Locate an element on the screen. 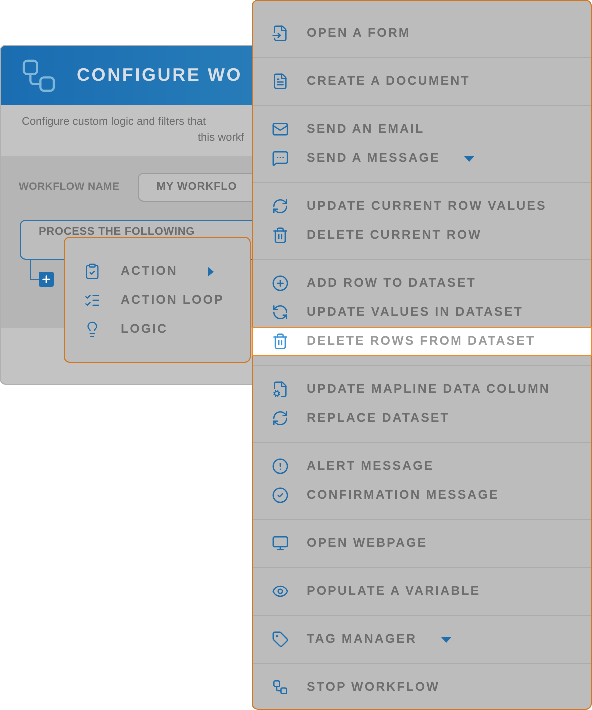  menu-item: TAG MANAGER is located at coordinates (422, 639).